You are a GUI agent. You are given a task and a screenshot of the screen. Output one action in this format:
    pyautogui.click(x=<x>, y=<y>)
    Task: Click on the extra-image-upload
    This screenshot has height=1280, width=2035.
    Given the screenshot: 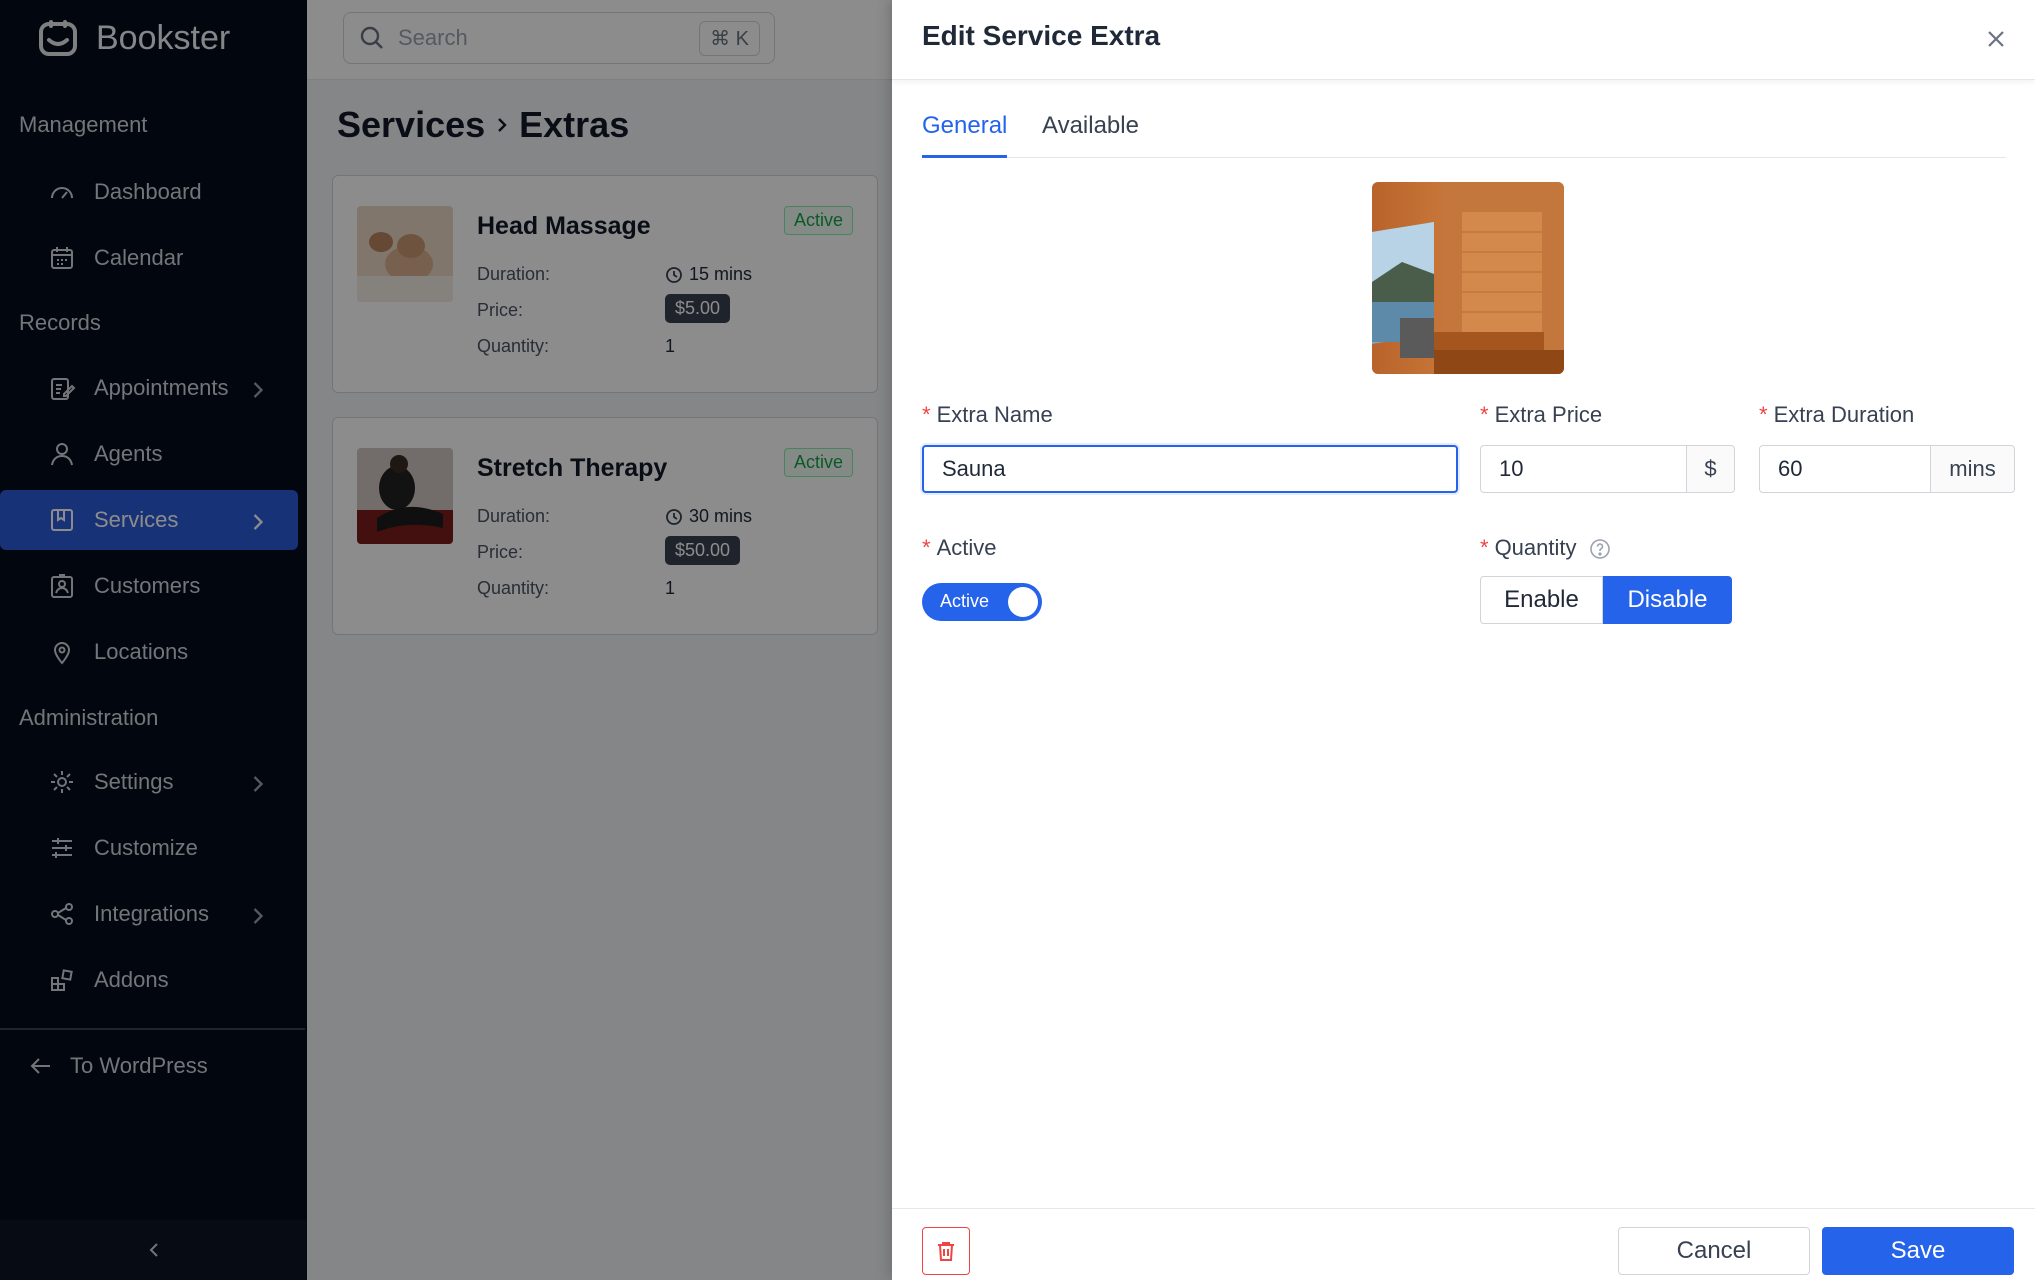 What is the action you would take?
    pyautogui.click(x=1468, y=278)
    